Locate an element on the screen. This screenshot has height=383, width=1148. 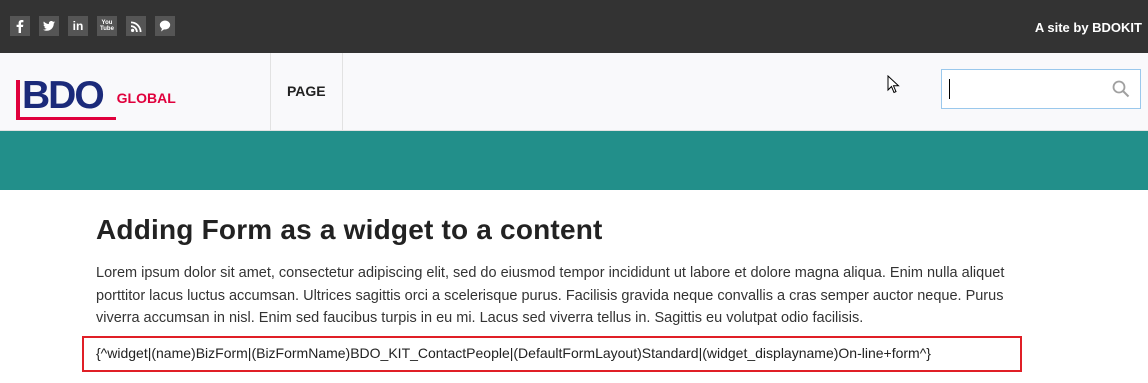
bdo-logo: BDO GLOBAL is located at coordinates (96, 95).